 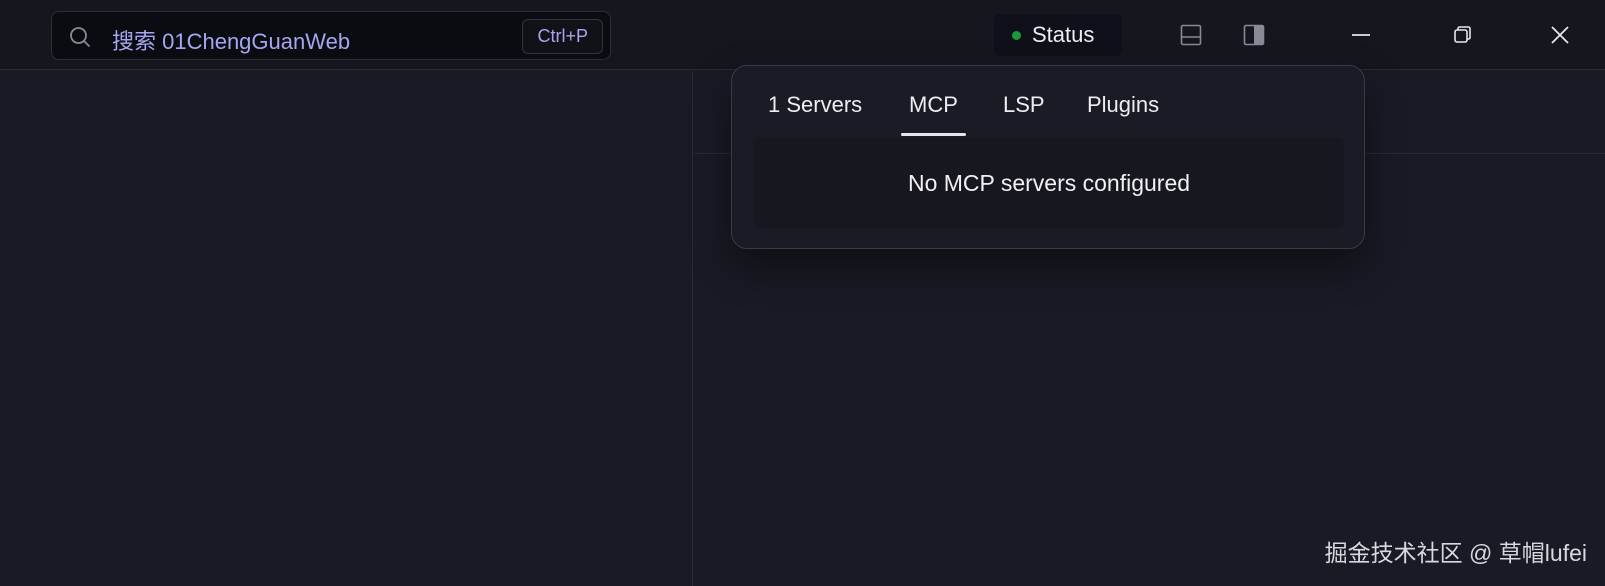 I want to click on status-button: Status, so click(x=1058, y=35).